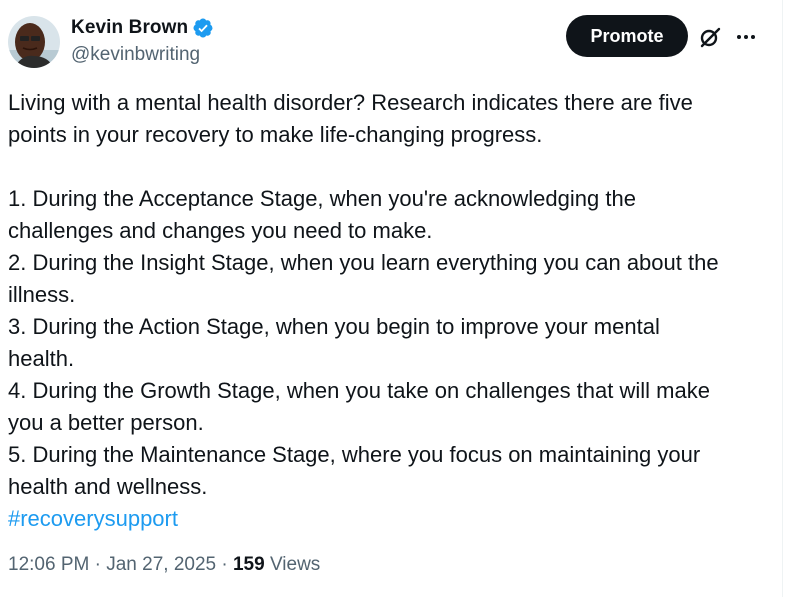  I want to click on views-count: 159, so click(249, 564).